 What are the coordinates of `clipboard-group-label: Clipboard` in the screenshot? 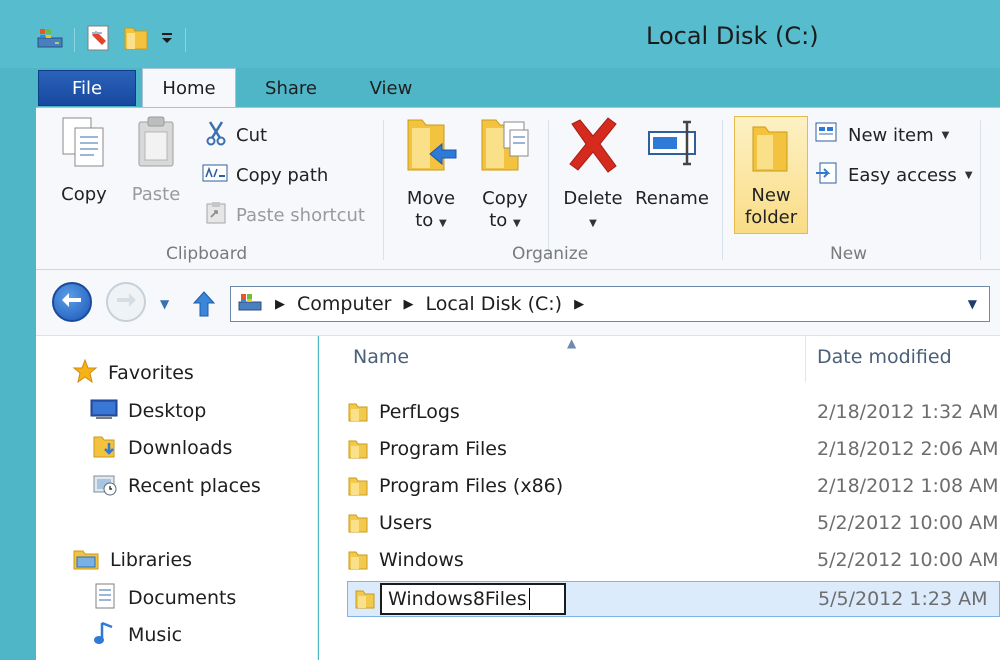 It's located at (207, 254).